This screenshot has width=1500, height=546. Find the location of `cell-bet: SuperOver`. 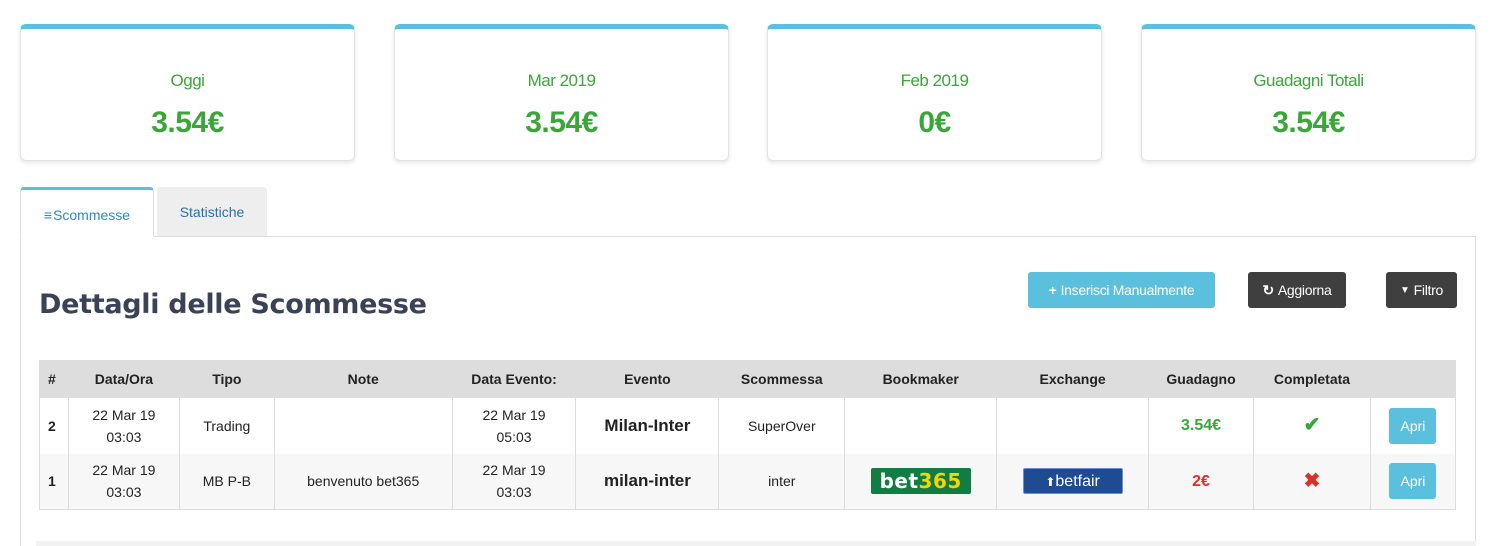

cell-bet: SuperOver is located at coordinates (781, 425).